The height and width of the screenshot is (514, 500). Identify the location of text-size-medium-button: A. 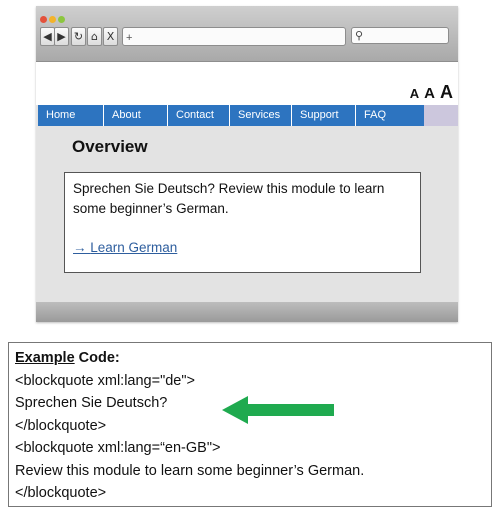
(429, 93).